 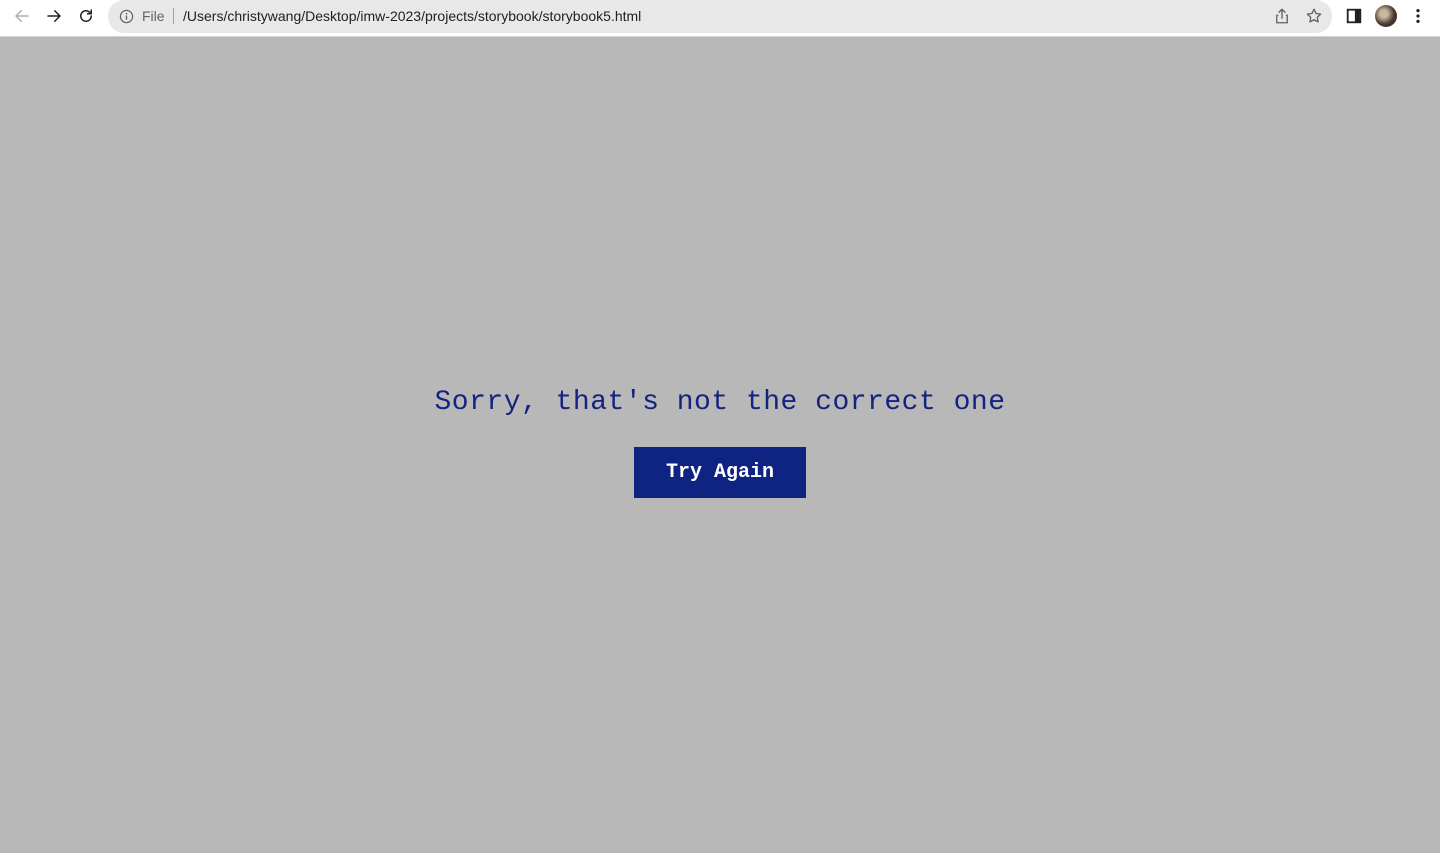 I want to click on side-panel-icon, so click(x=1354, y=16).